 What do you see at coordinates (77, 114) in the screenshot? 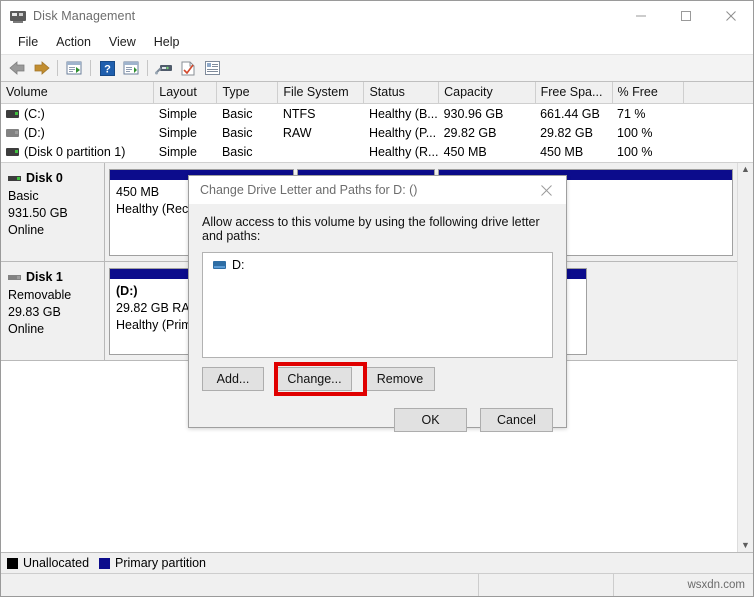
I see `cell-volume: (C:)` at bounding box center [77, 114].